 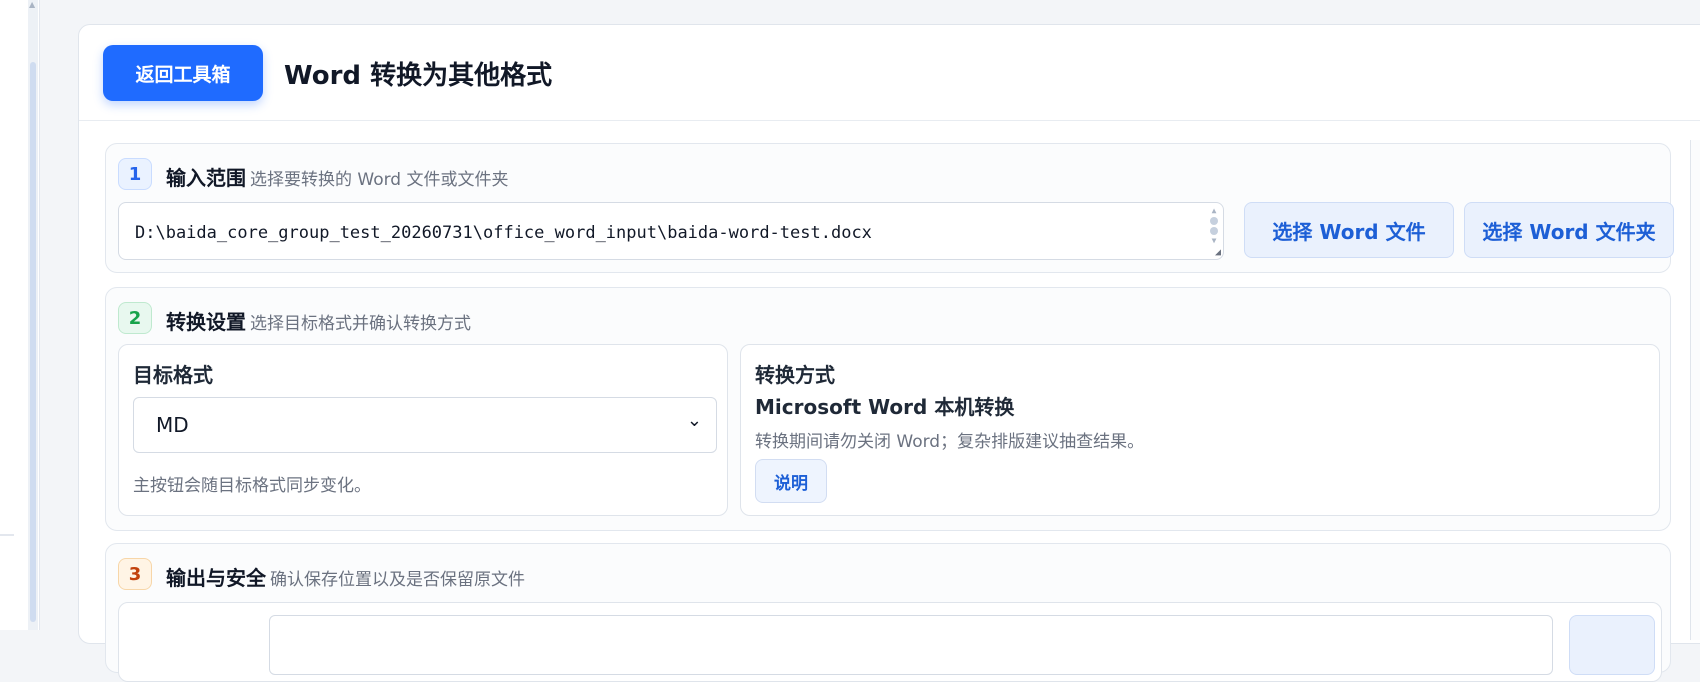 I want to click on target-format-label: 目标格式, so click(x=173, y=375).